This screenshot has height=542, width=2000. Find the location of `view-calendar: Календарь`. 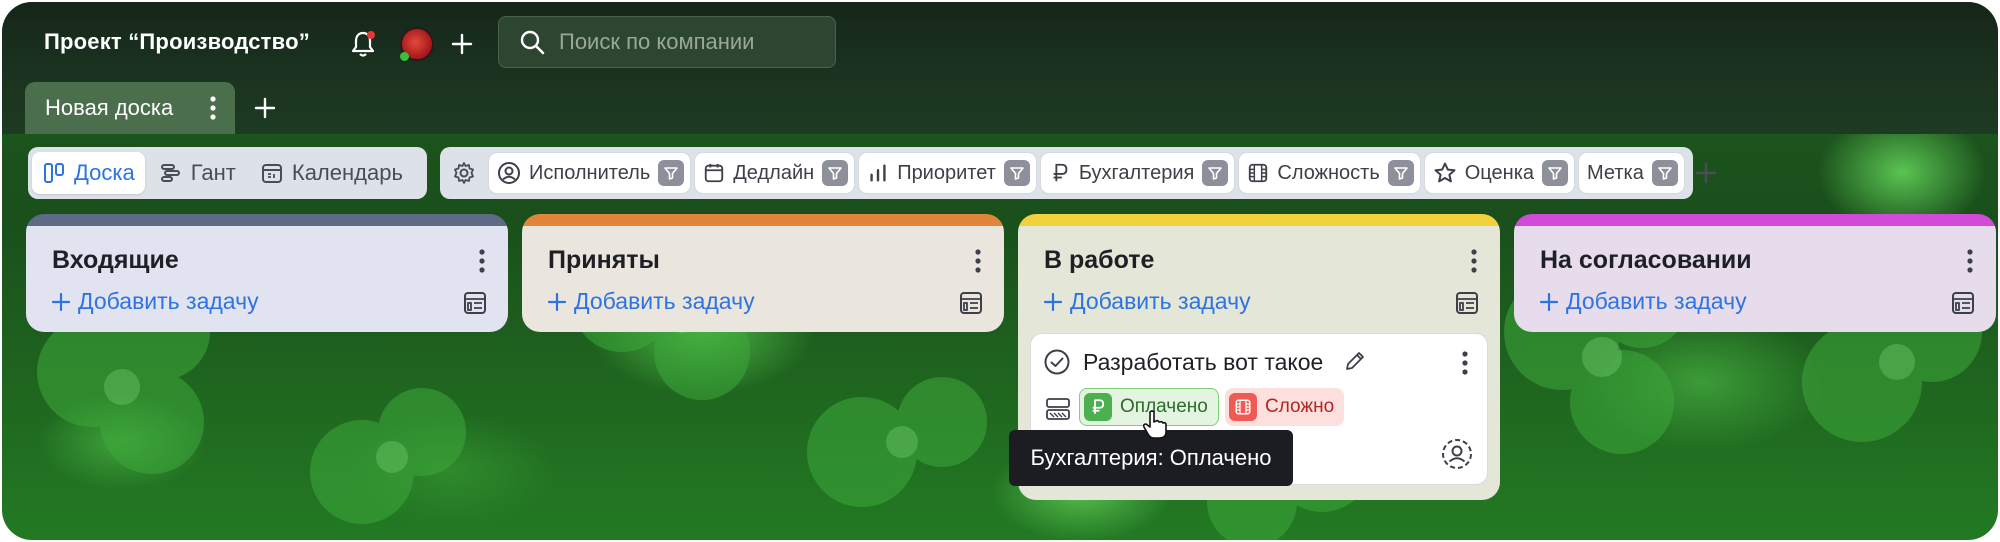

view-calendar: Календарь is located at coordinates (331, 173).